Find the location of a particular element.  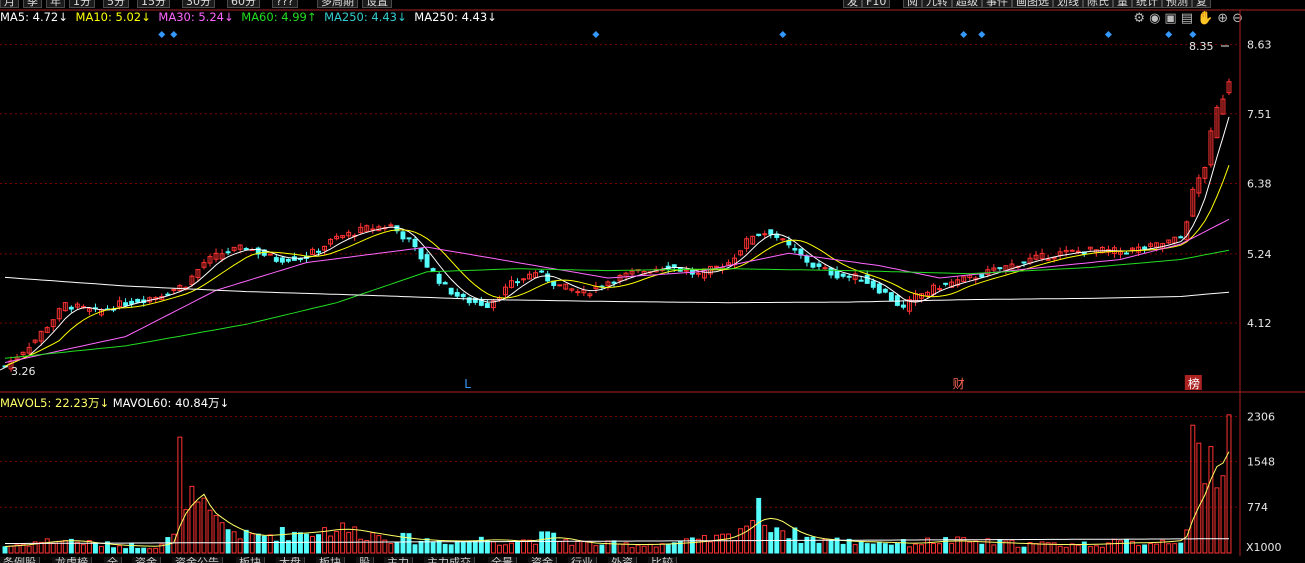

bottom-tab-15: 比较 is located at coordinates (662, 560).